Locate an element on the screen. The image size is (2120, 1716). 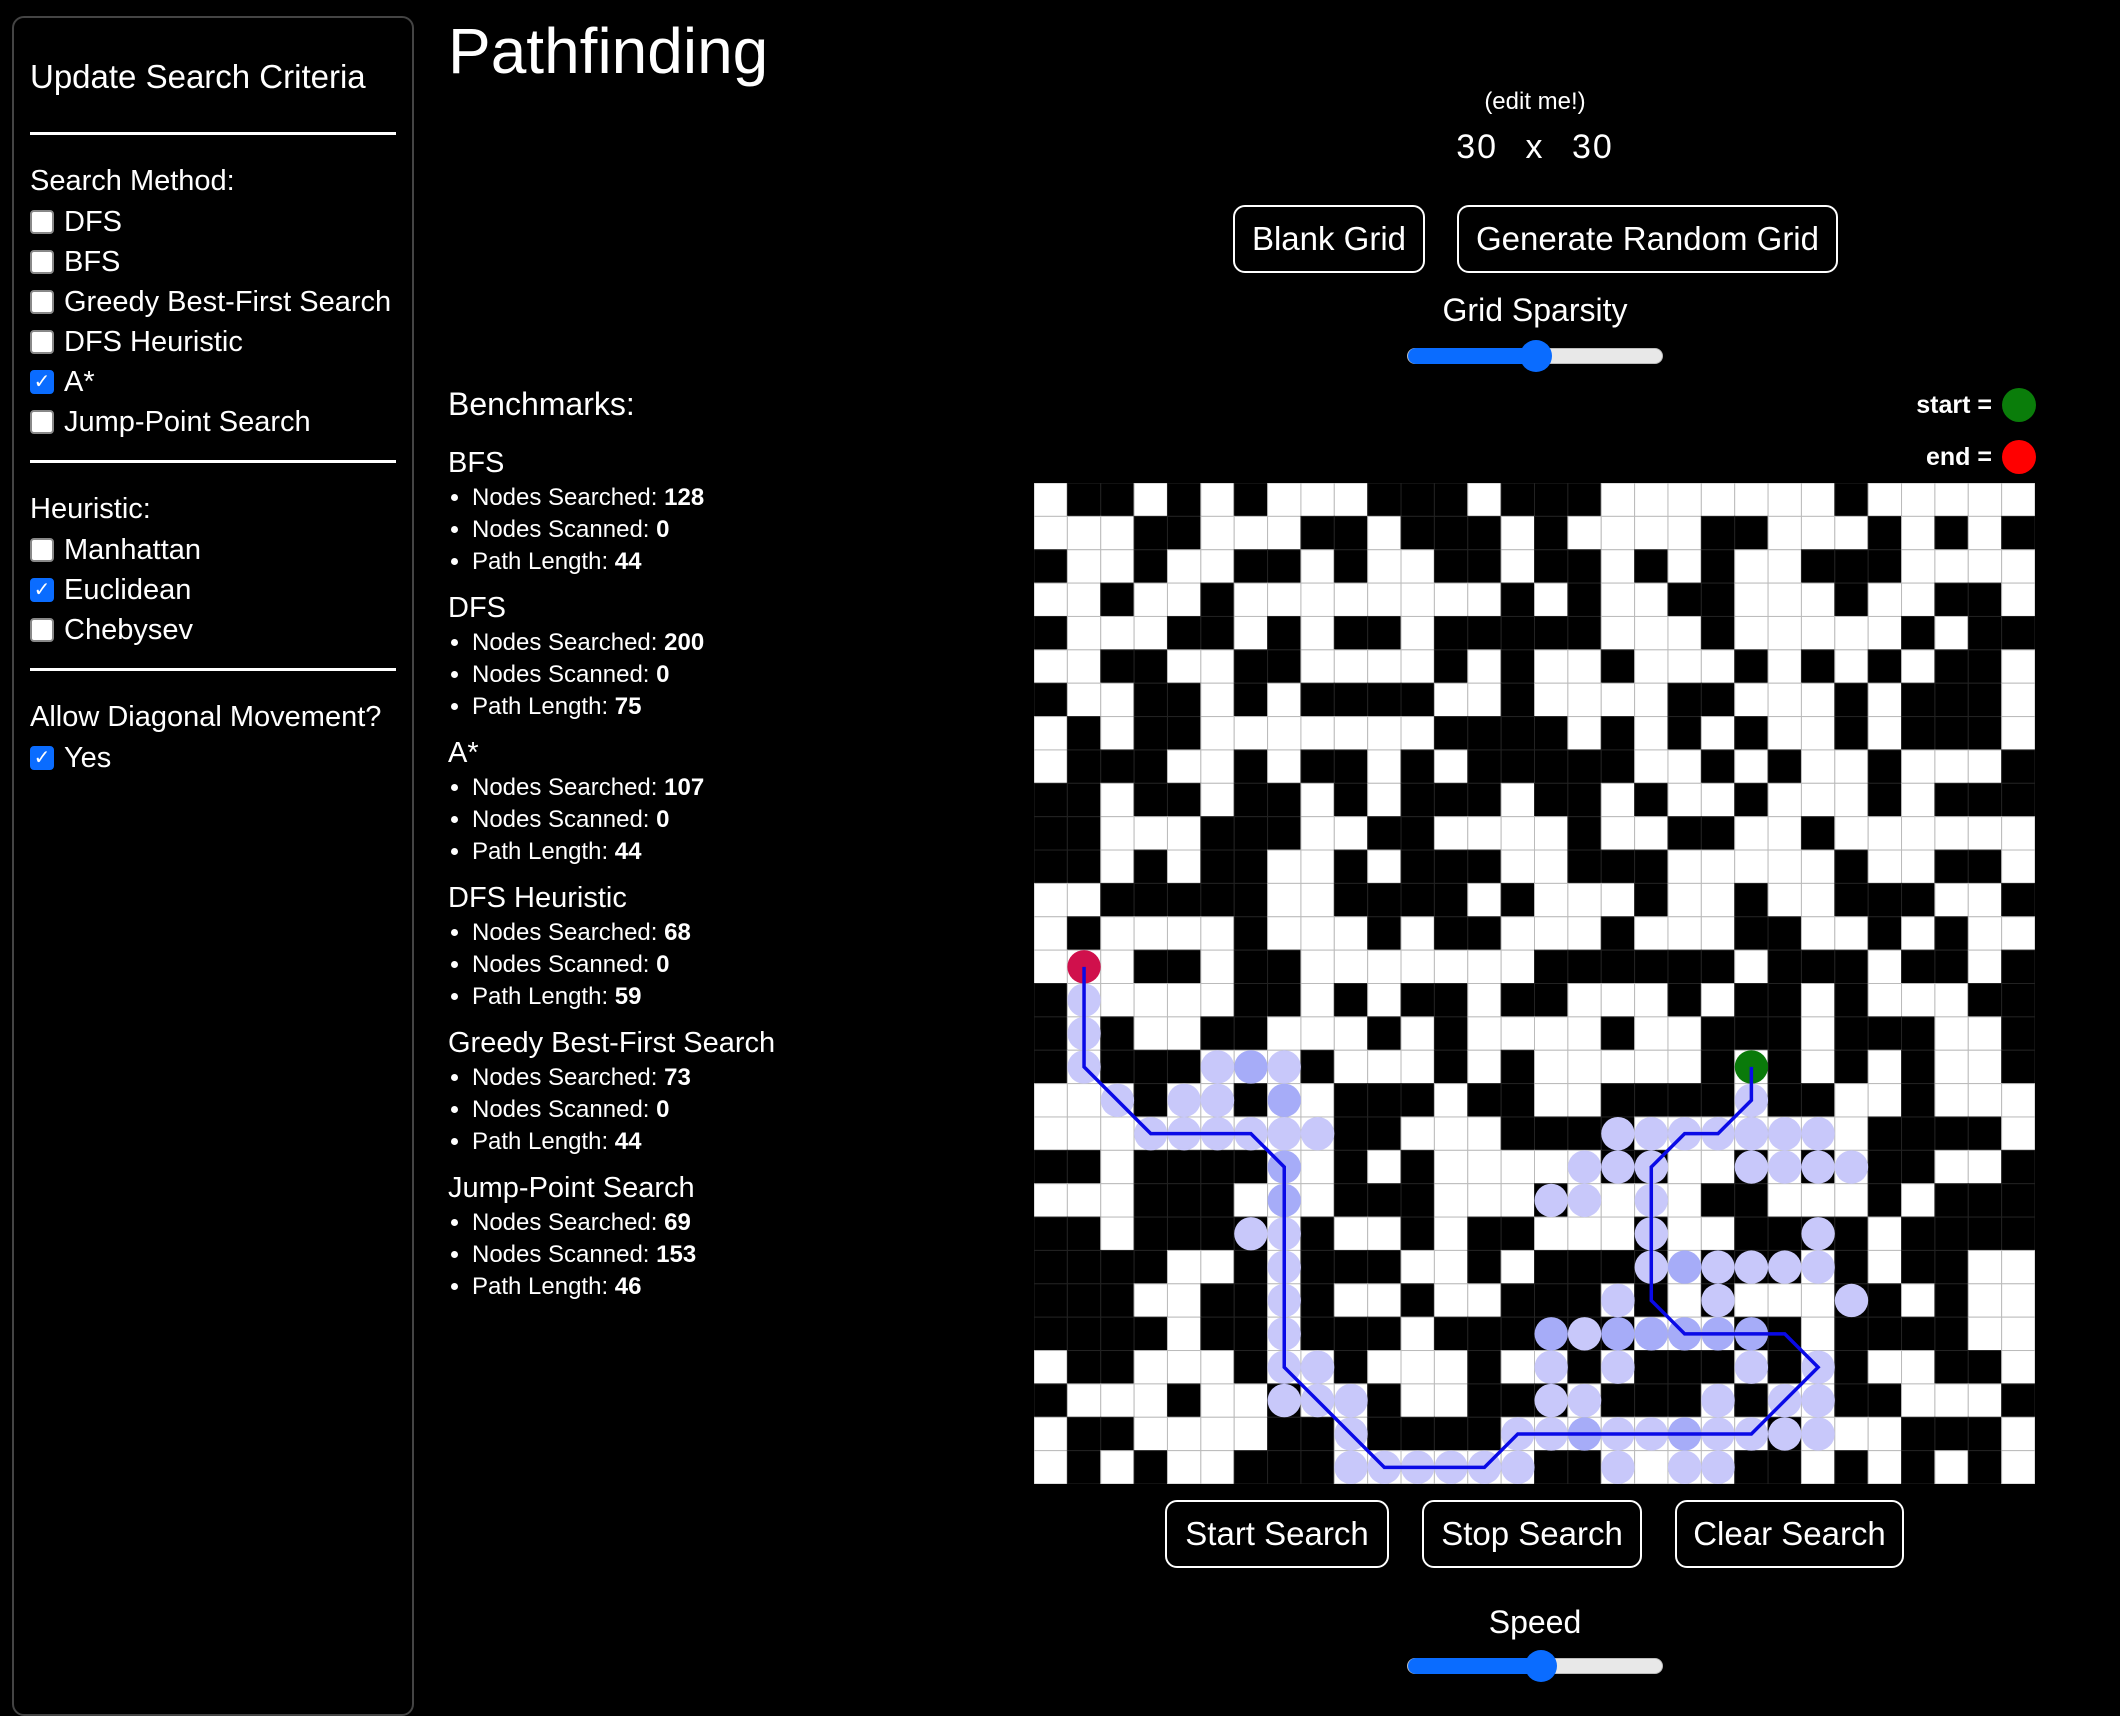
option-yes: Yes is located at coordinates (213, 758).